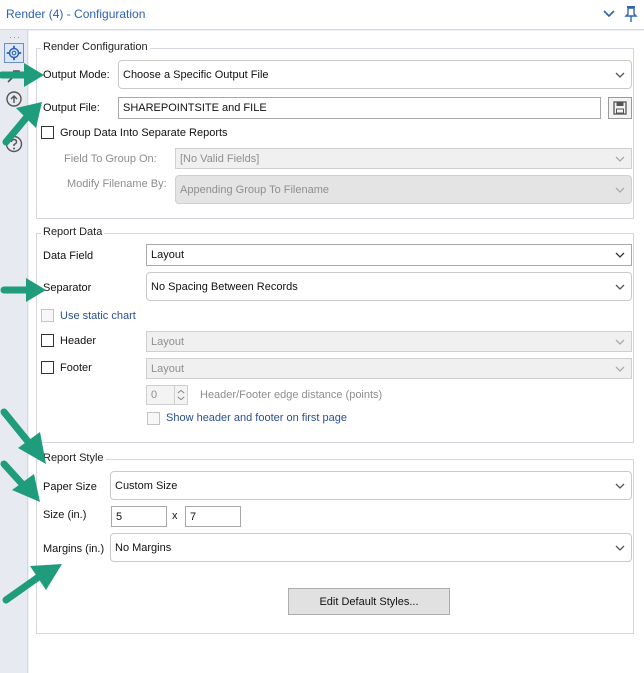  Describe the element at coordinates (167, 395) in the screenshot. I see `edge-distance-stepper: 0` at that location.